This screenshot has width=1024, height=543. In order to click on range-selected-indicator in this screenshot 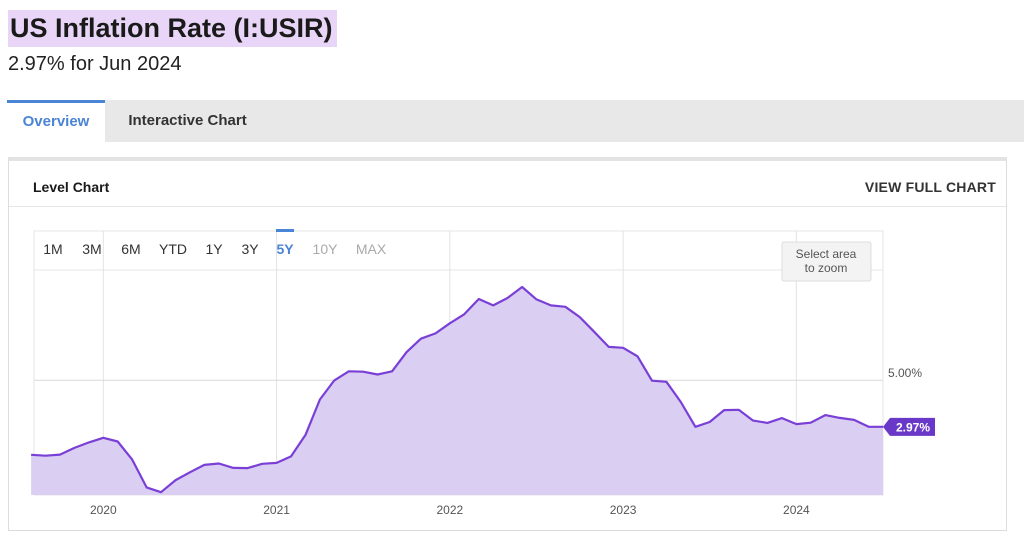, I will do `click(285, 230)`.